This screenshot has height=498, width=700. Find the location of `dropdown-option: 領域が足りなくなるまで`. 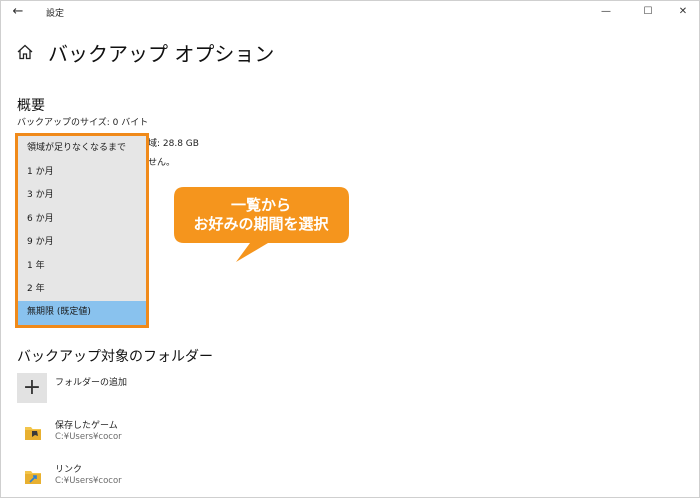

dropdown-option: 領域が足りなくなるまで is located at coordinates (82, 148).